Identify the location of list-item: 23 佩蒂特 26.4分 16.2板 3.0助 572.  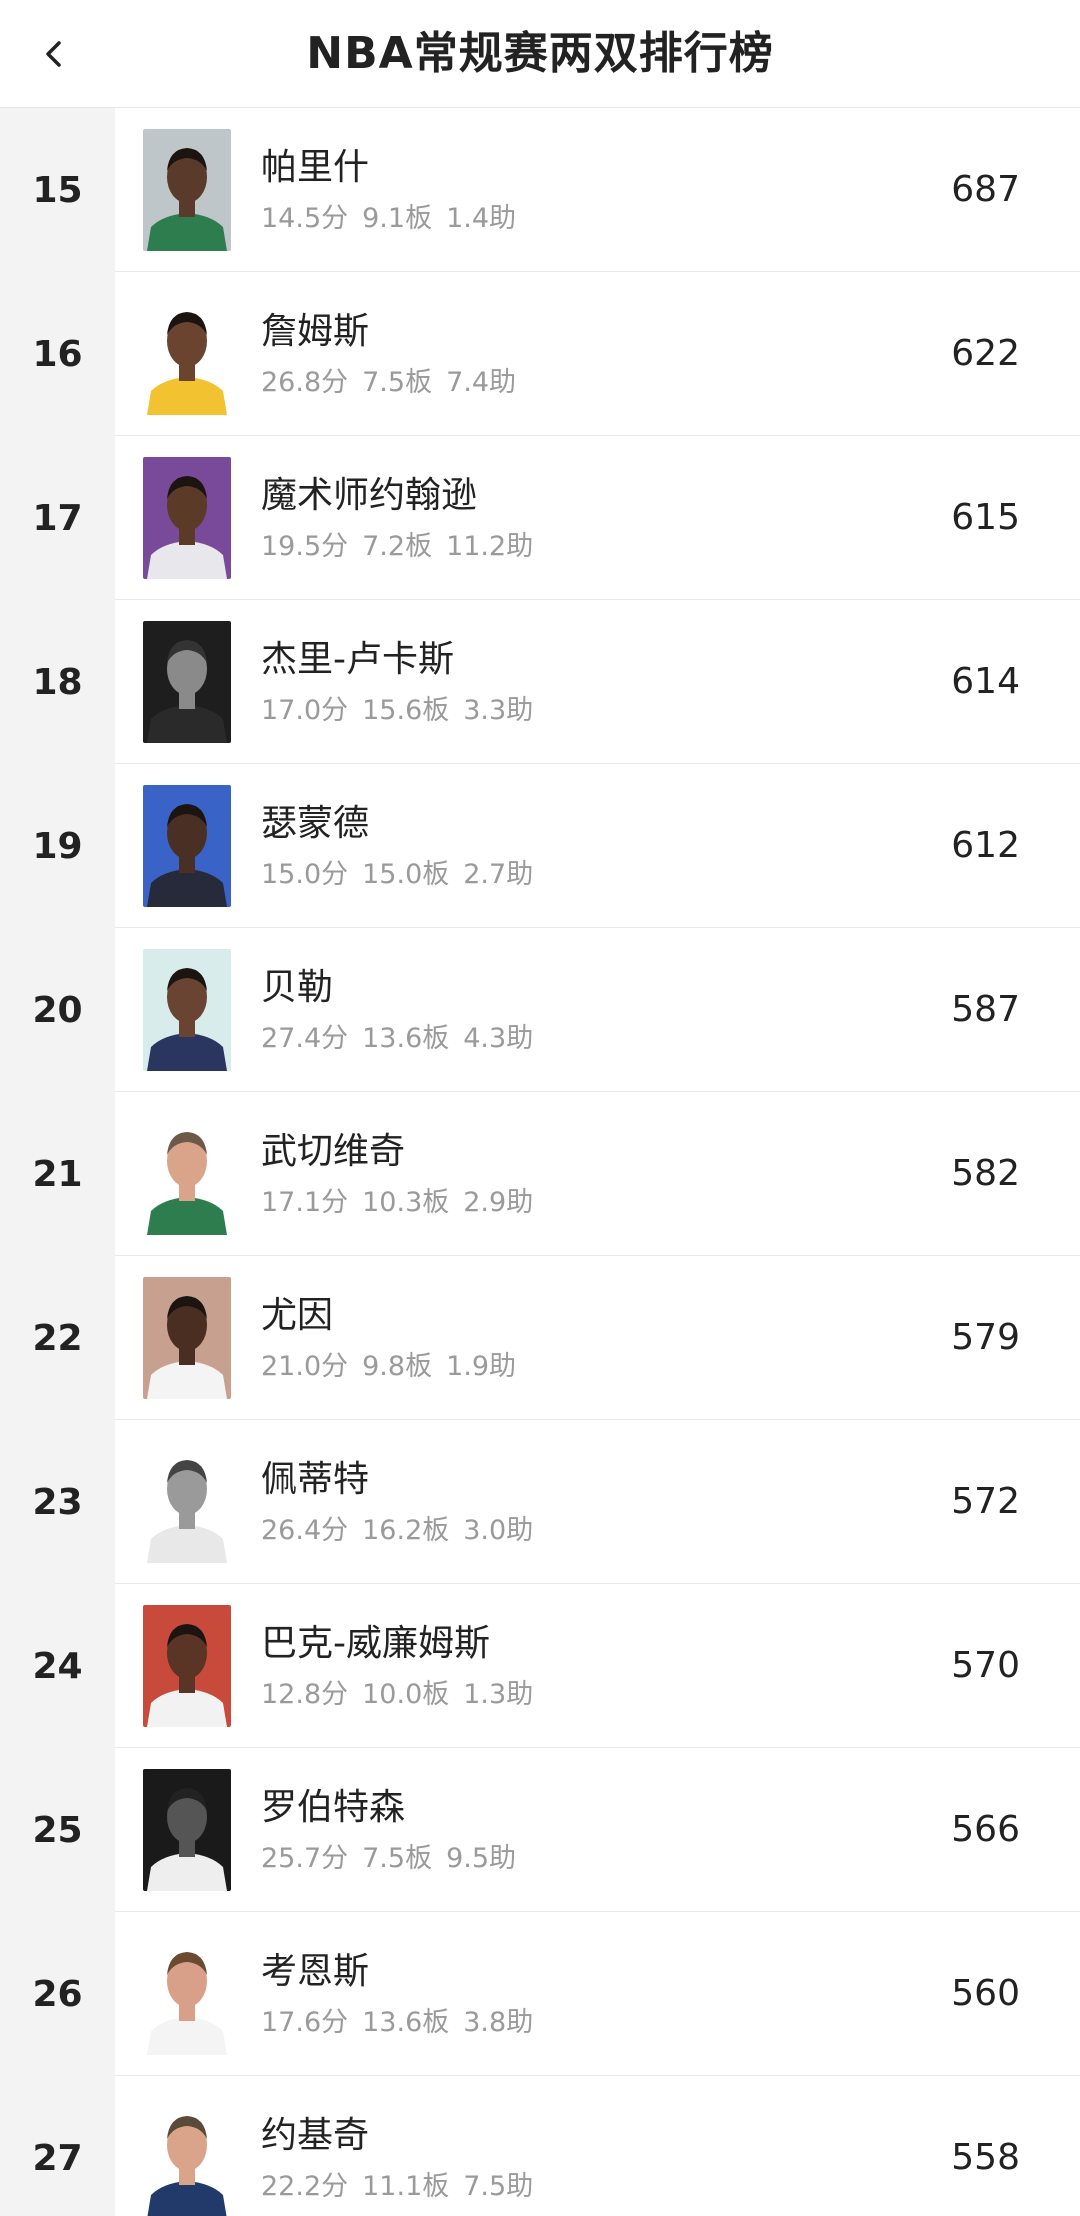
(540, 1502).